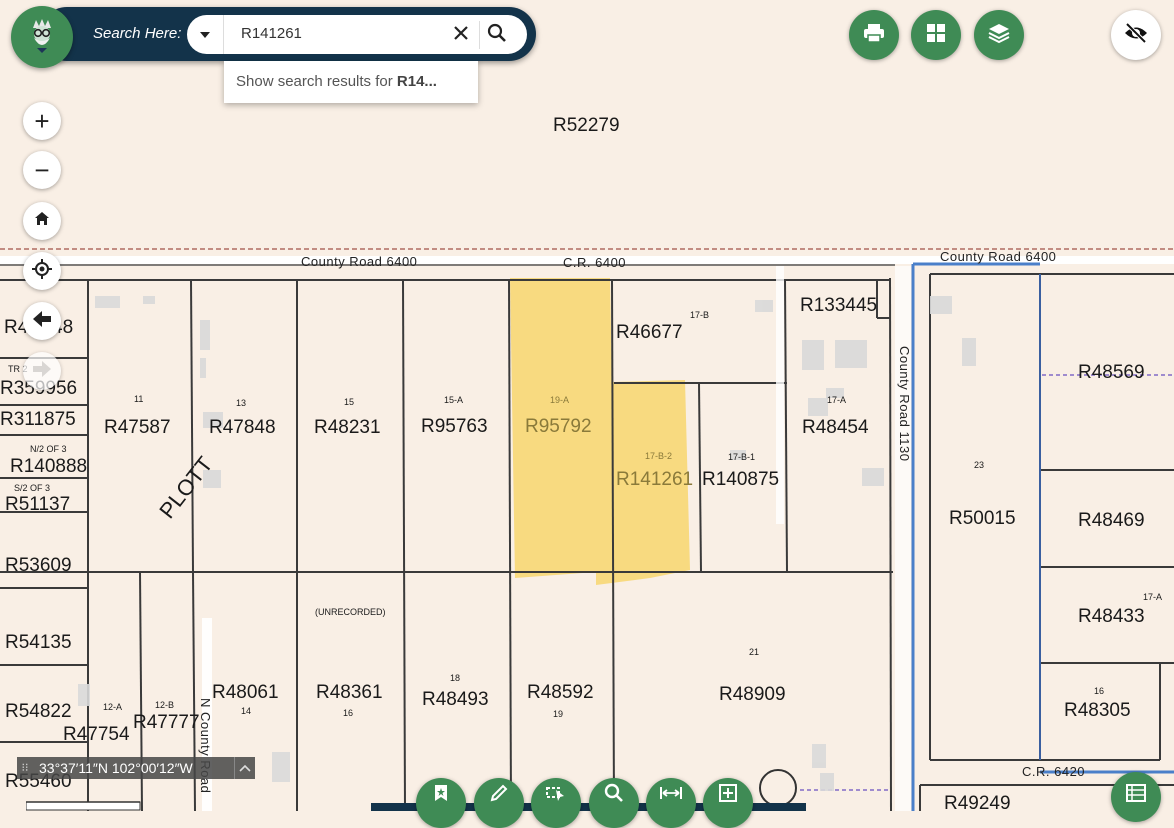 The image size is (1174, 828). I want to click on list-table-icon, so click(1136, 795).